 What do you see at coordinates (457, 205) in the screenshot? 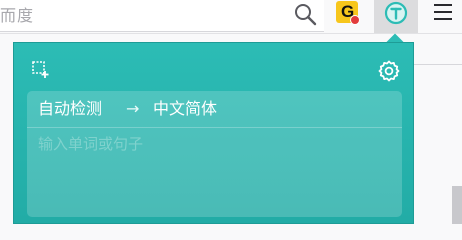
I see `page-scrollbar` at bounding box center [457, 205].